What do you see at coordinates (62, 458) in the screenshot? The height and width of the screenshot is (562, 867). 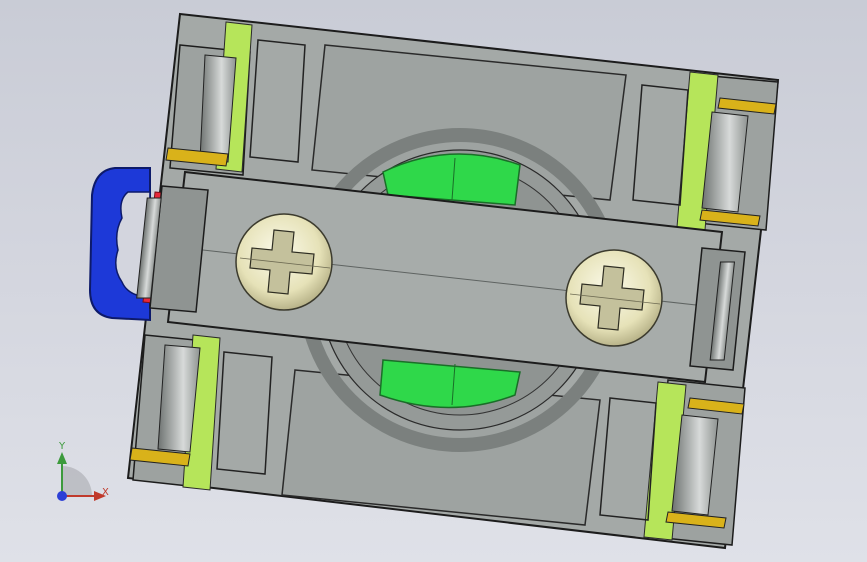 I see `y-axis-arrow-icon` at bounding box center [62, 458].